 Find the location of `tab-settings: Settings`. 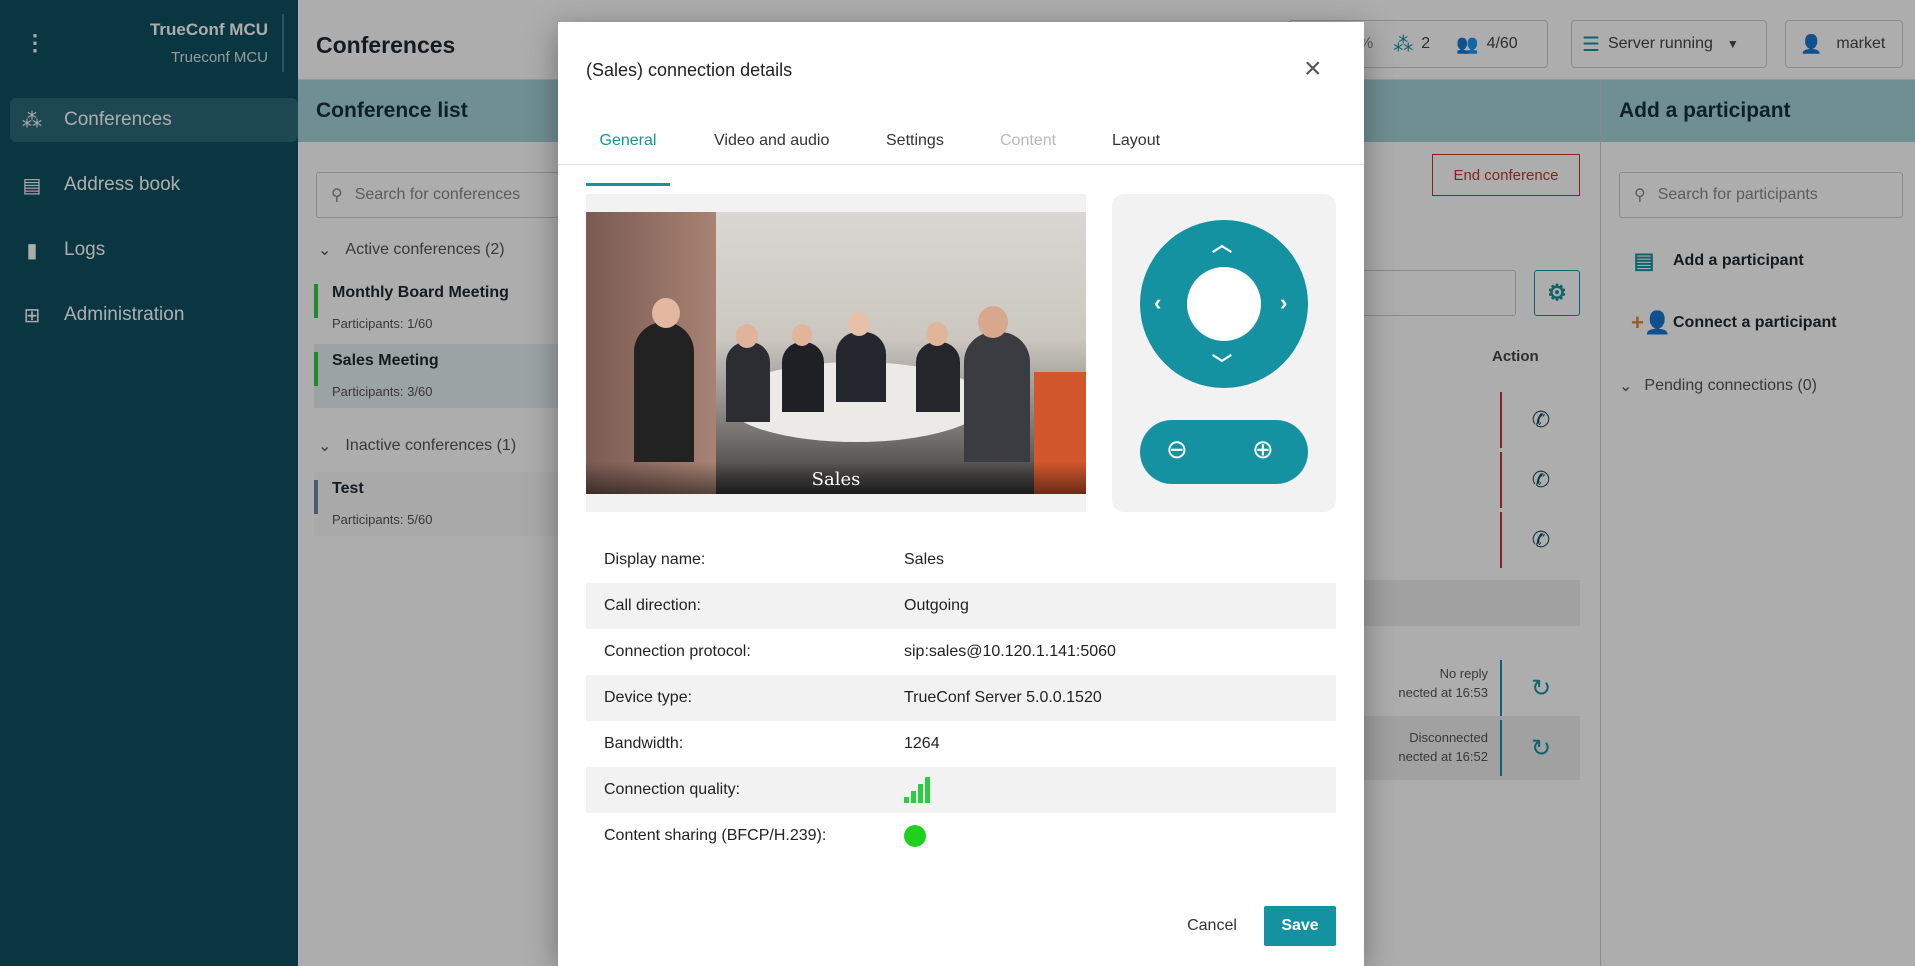

tab-settings: Settings is located at coordinates (915, 156).